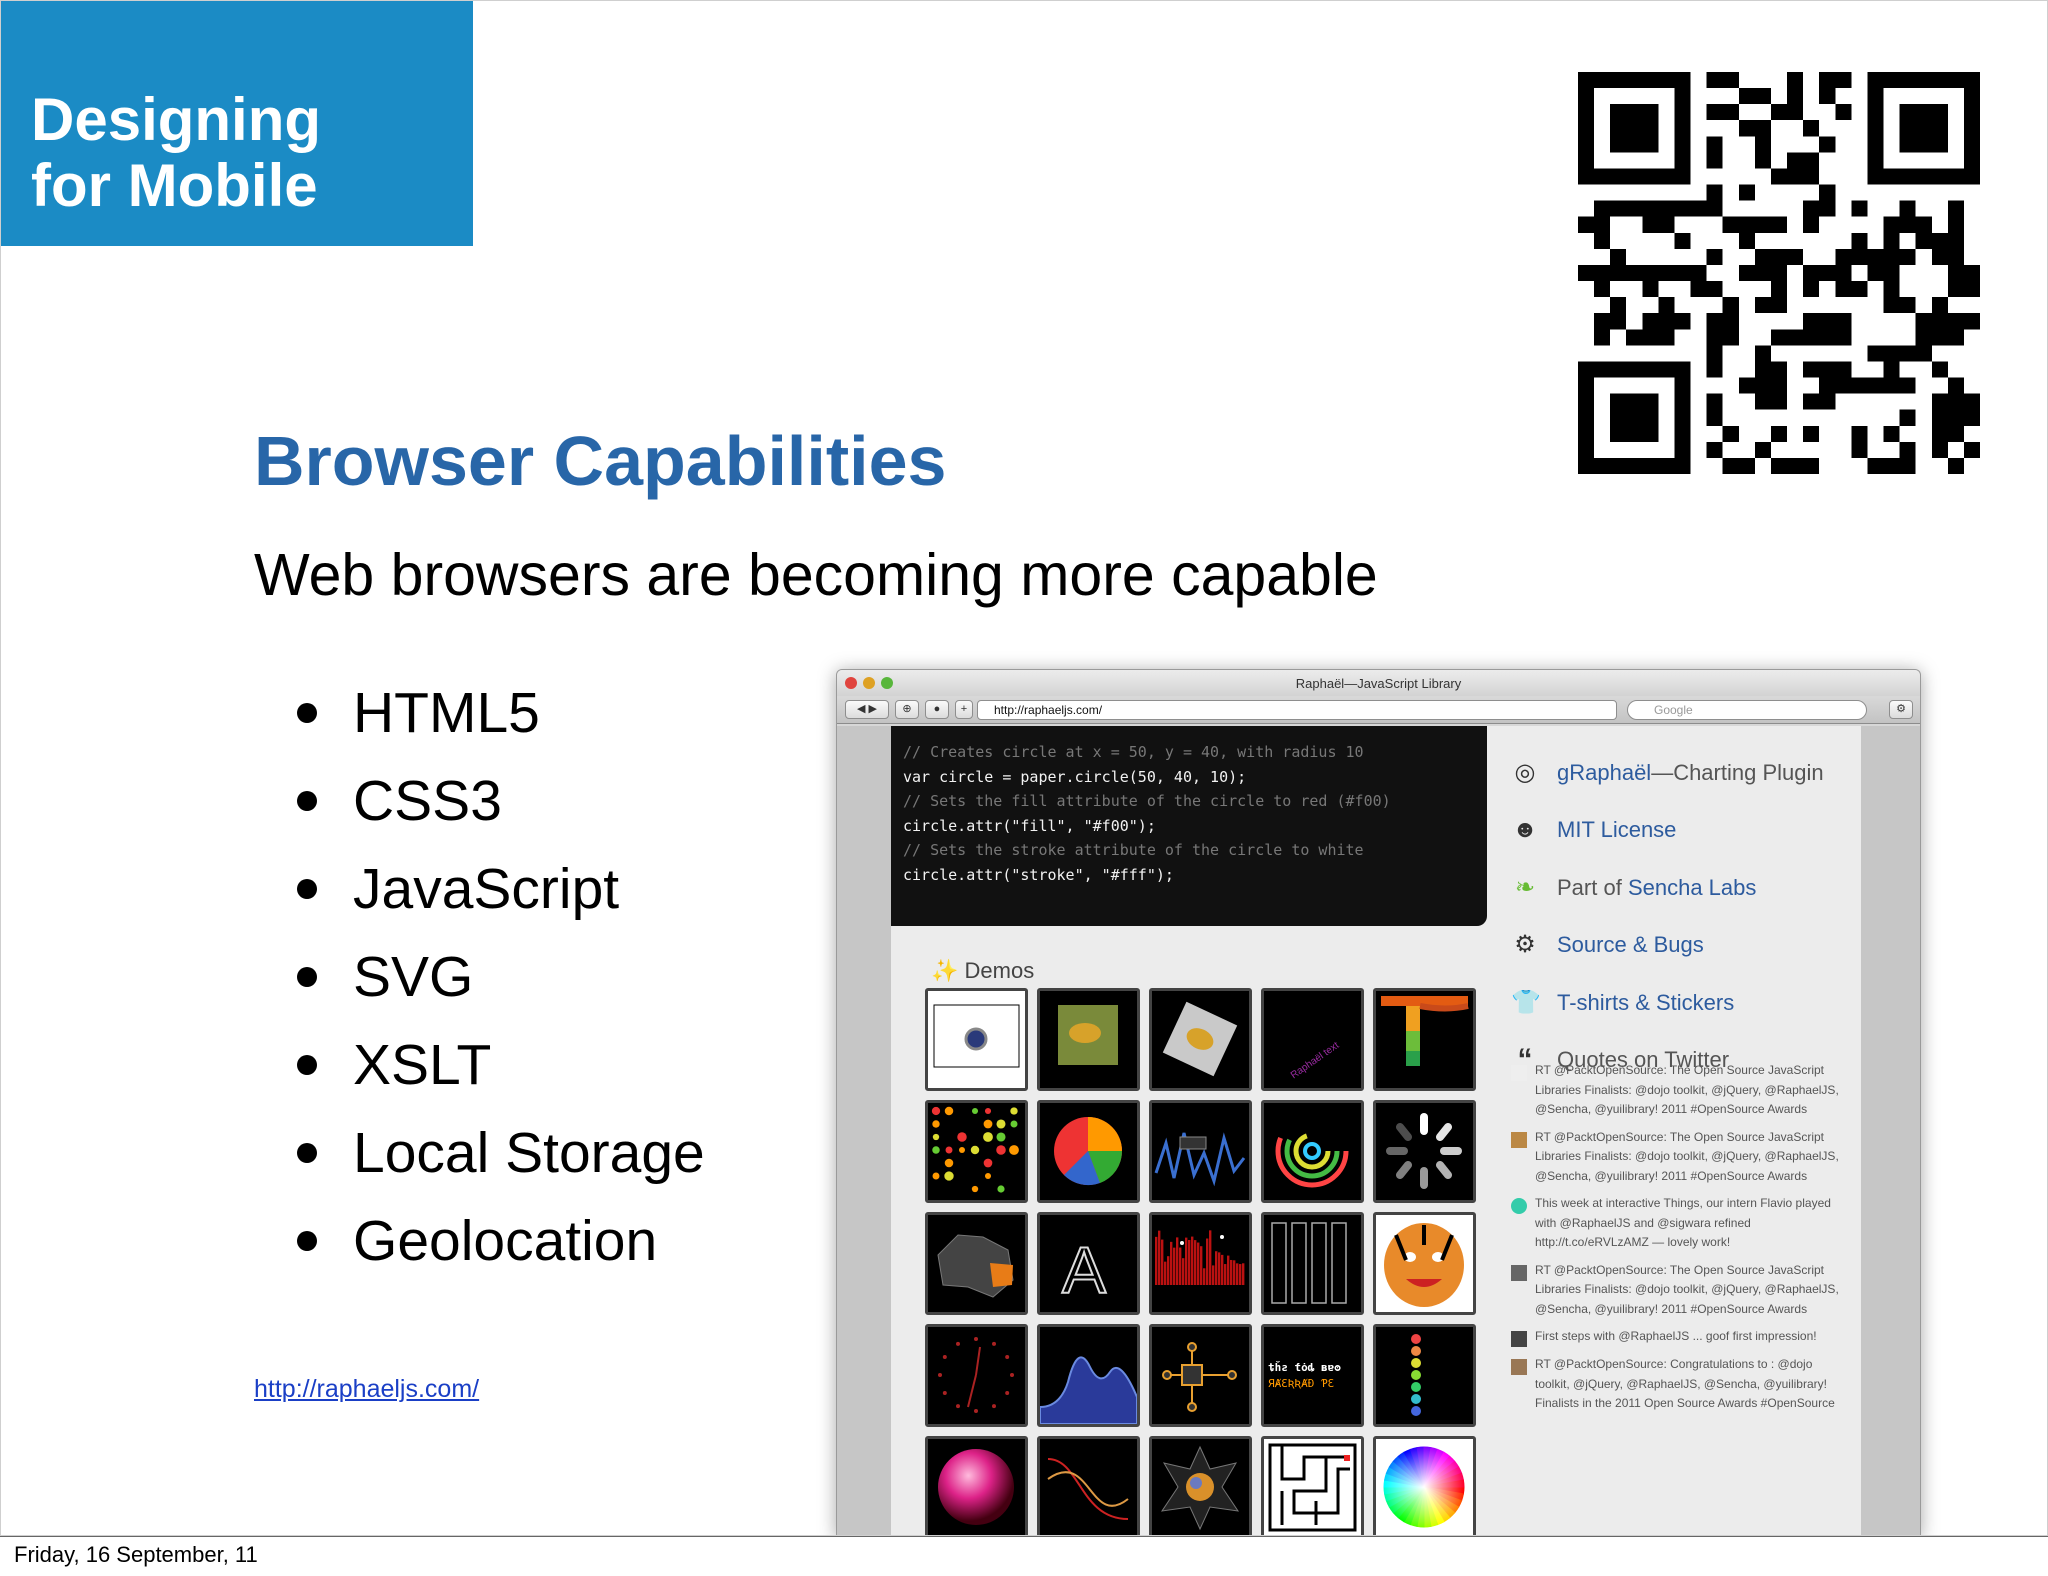 This screenshot has height=1576, width=2048. Describe the element at coordinates (1525, 887) in the screenshot. I see `sencha-icon: ❧` at that location.